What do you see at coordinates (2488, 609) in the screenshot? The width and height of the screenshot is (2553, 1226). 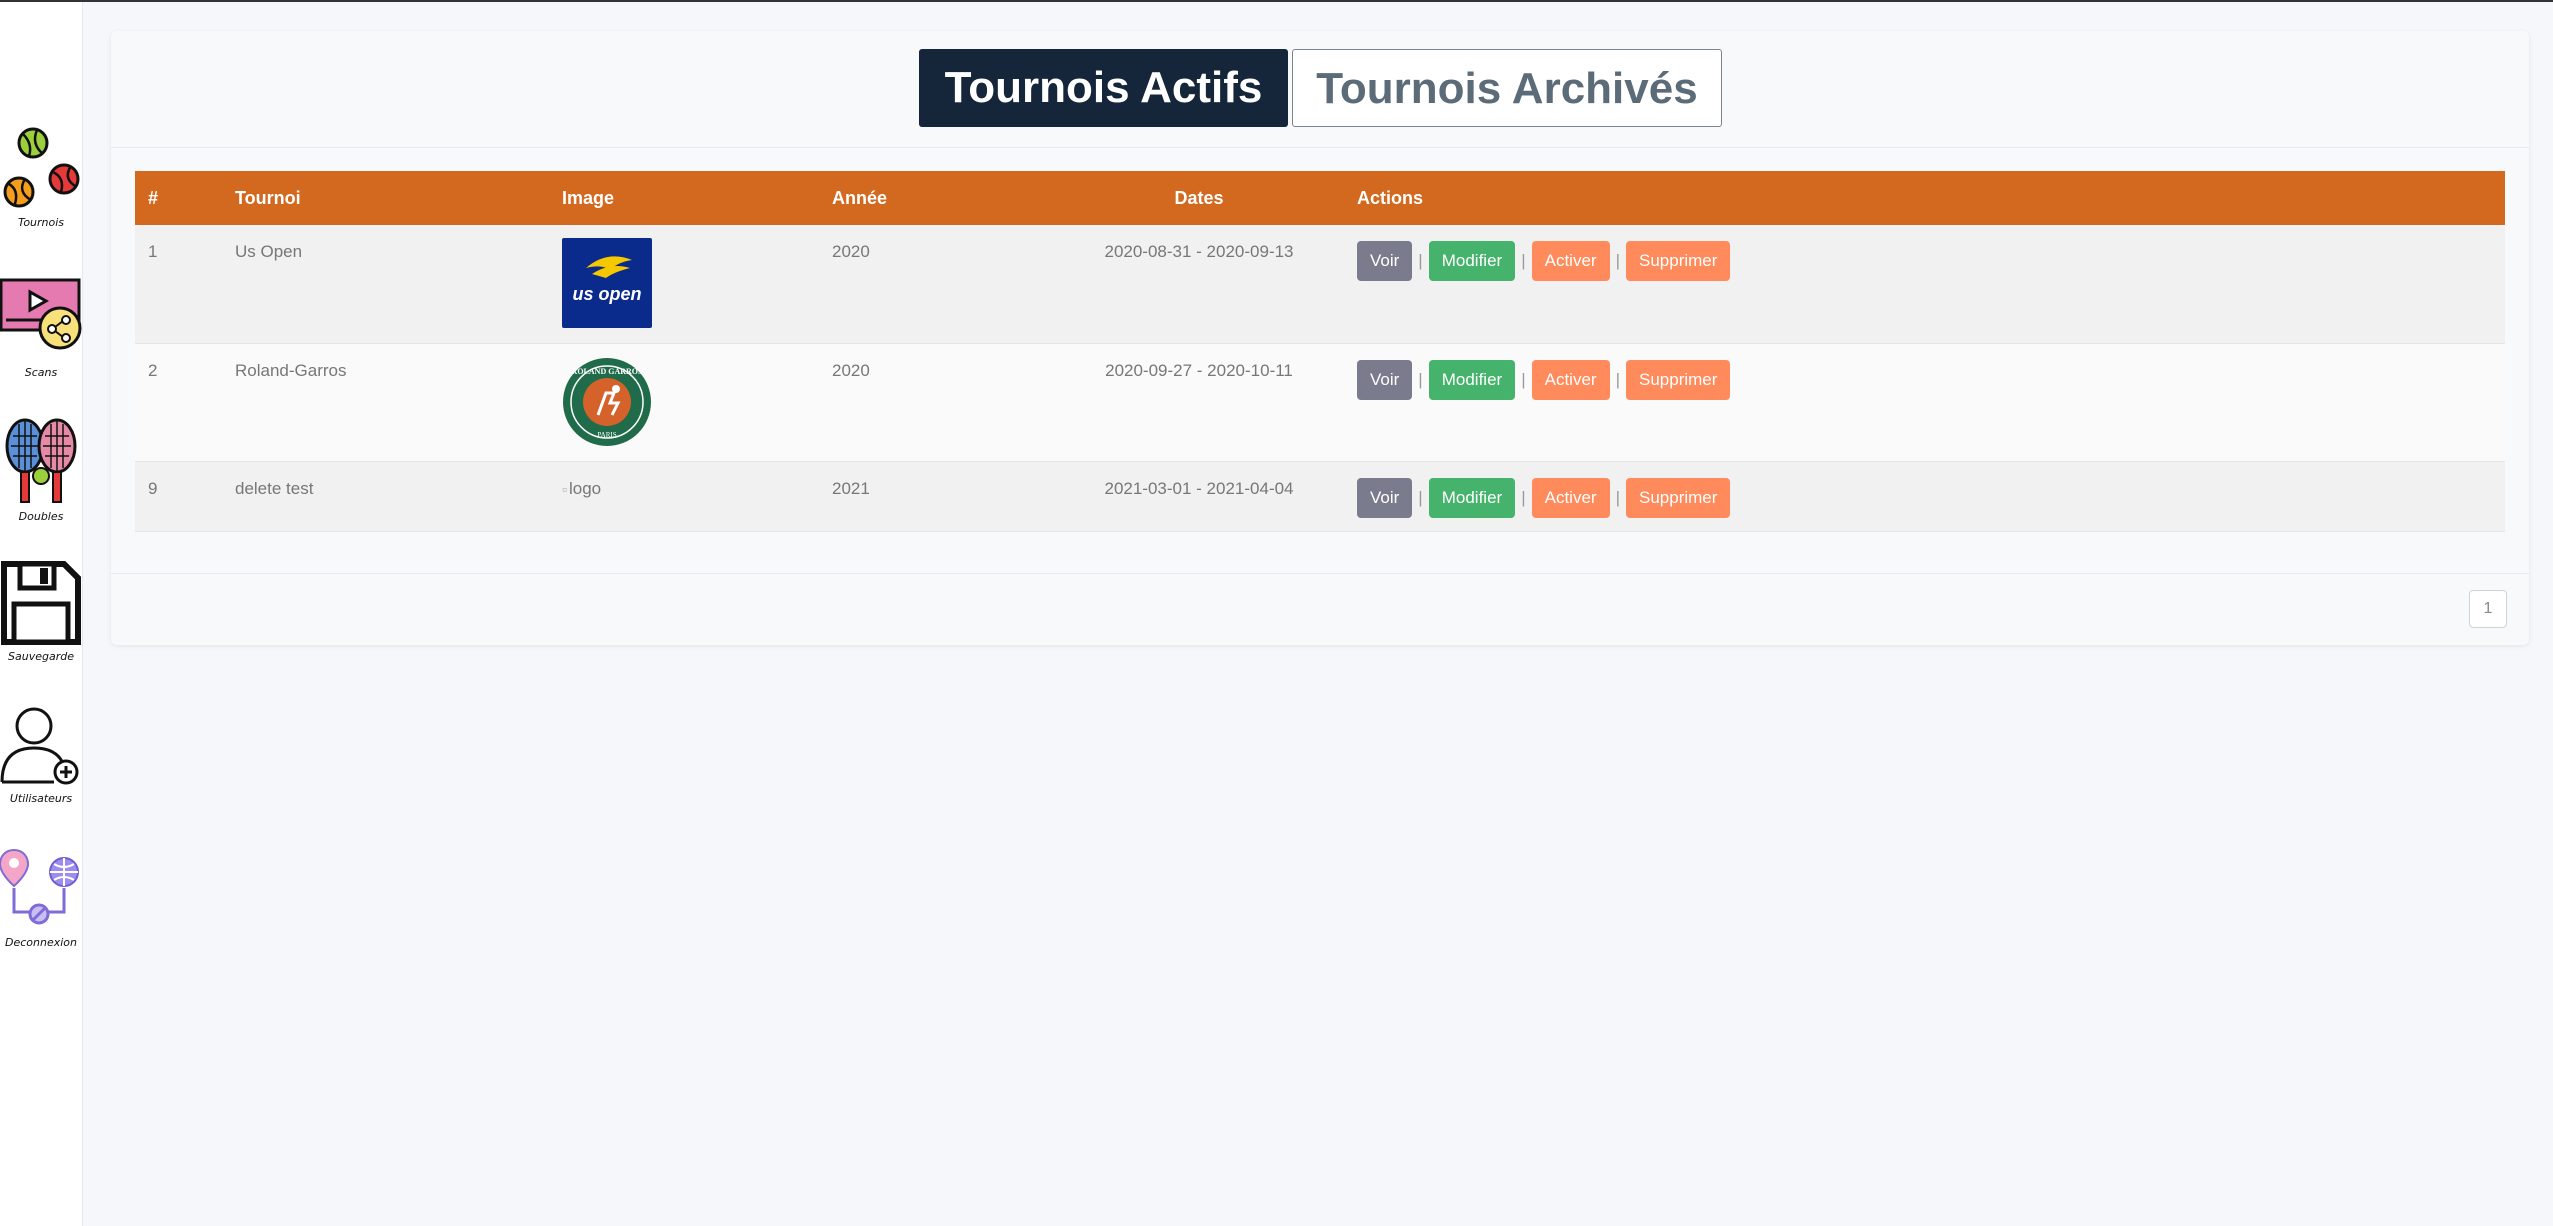 I see `pagination-page-1: 1` at bounding box center [2488, 609].